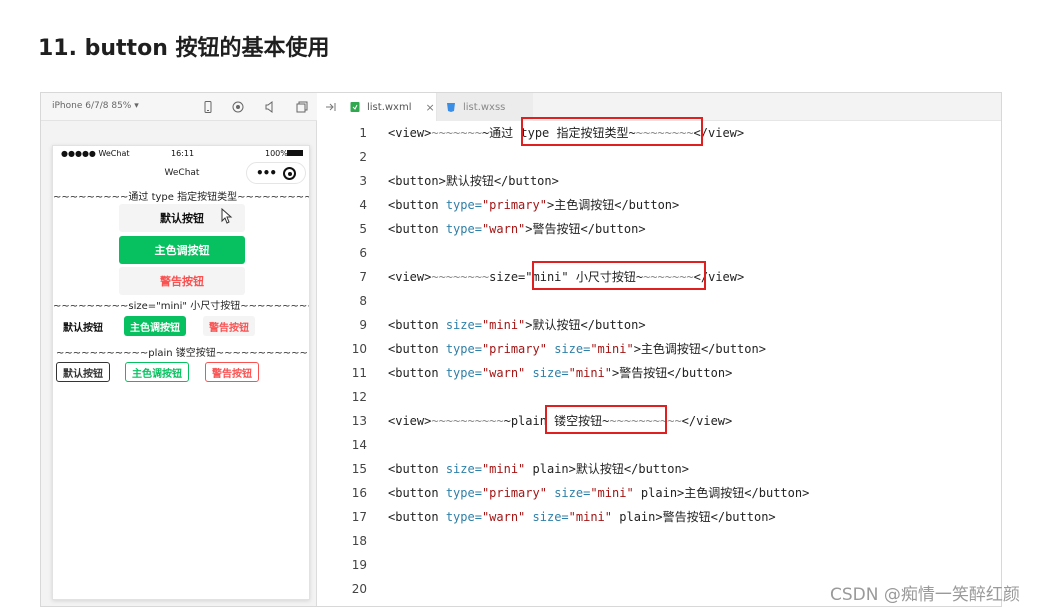  I want to click on highlight-box-plain, so click(606, 419).